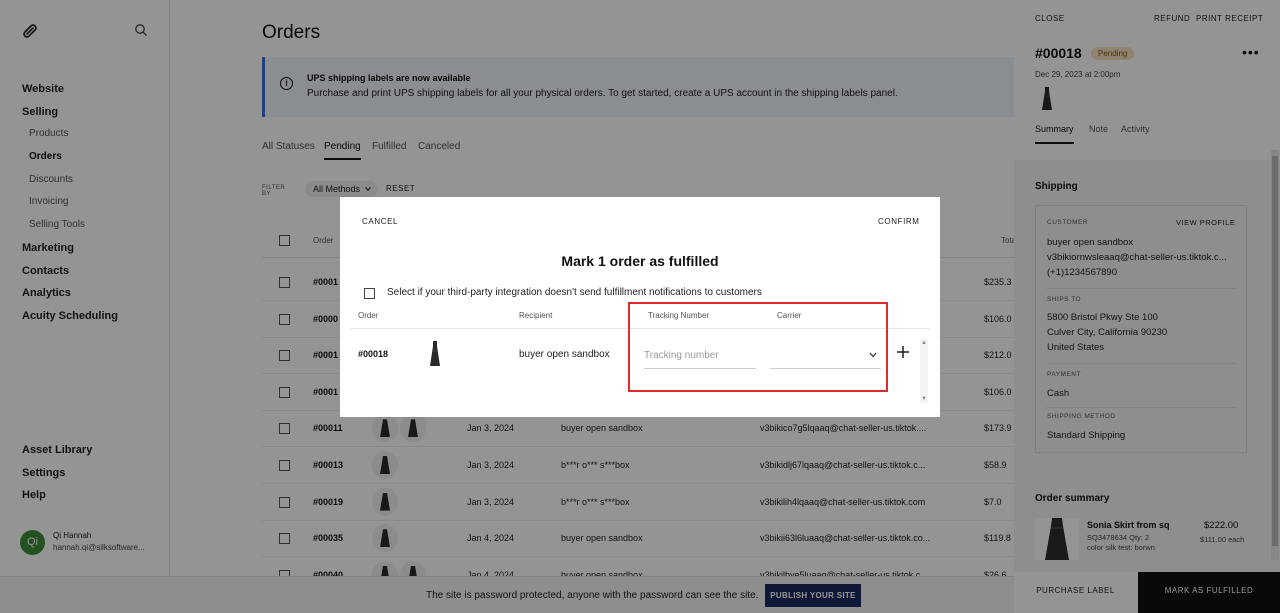  Describe the element at coordinates (368, 315) in the screenshot. I see `modal-header-order: Order` at that location.